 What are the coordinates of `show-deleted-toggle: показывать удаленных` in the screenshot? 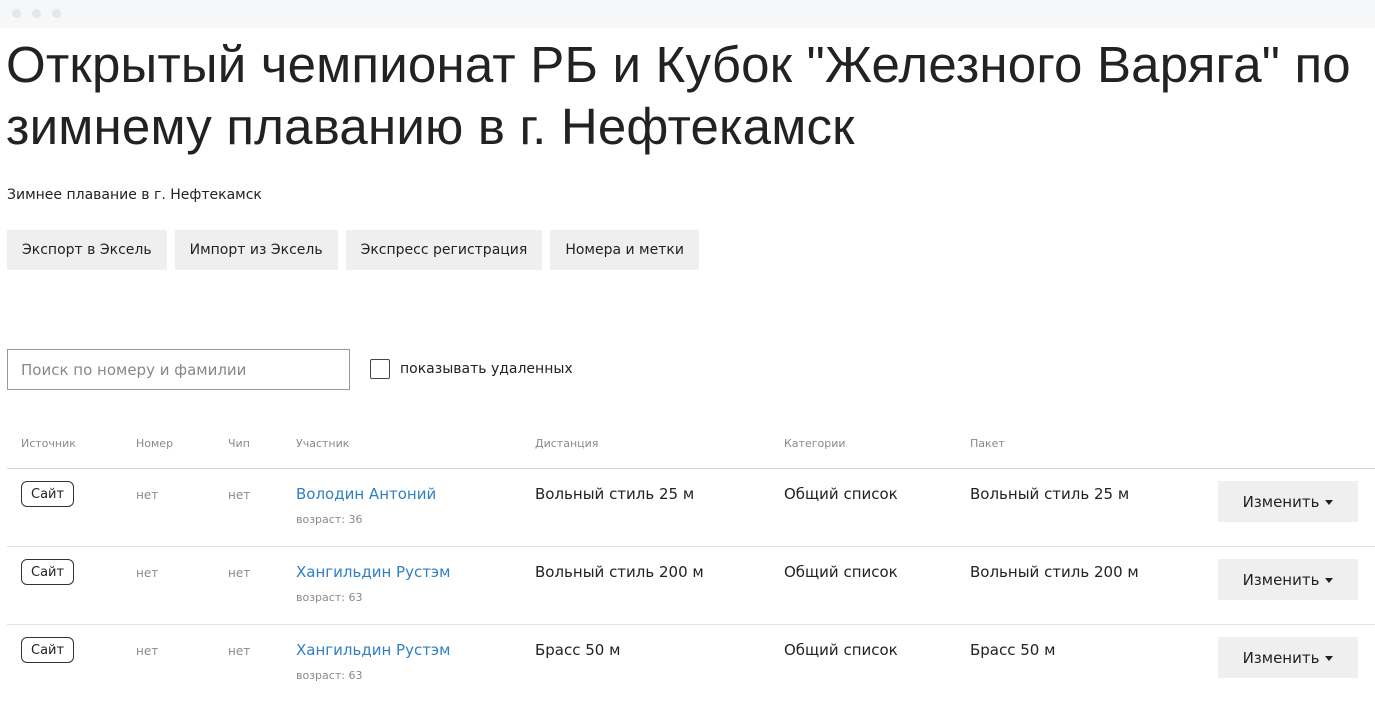 It's located at (471, 369).